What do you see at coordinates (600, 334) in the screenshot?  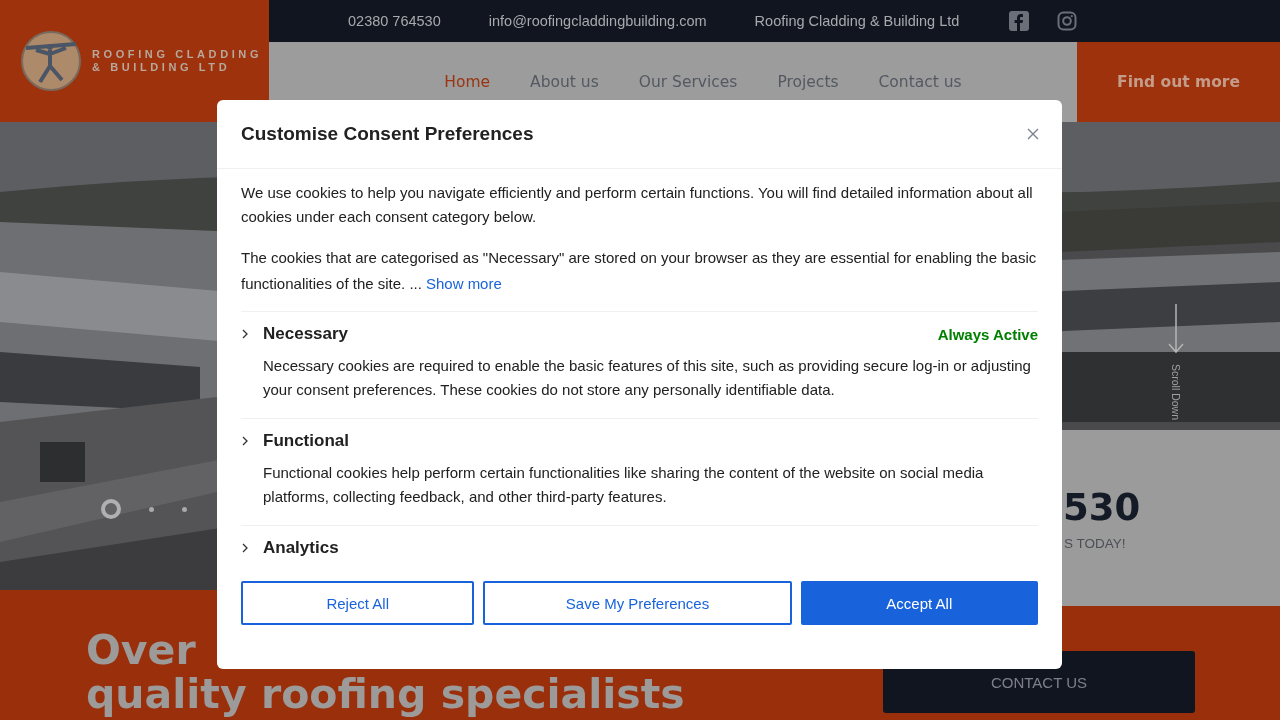 I see `category-title: Necessary` at bounding box center [600, 334].